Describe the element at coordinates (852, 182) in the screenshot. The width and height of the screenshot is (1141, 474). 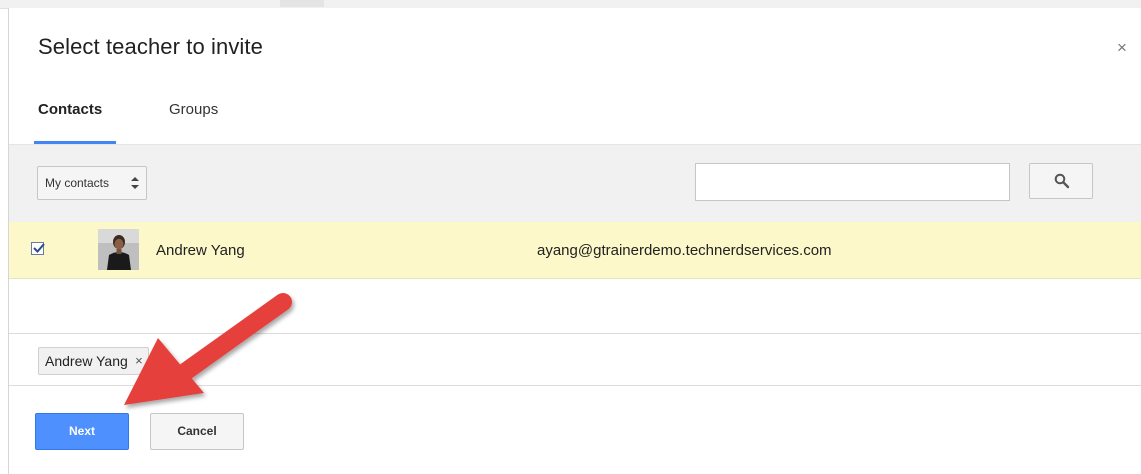
I see `contact-search-input` at that location.